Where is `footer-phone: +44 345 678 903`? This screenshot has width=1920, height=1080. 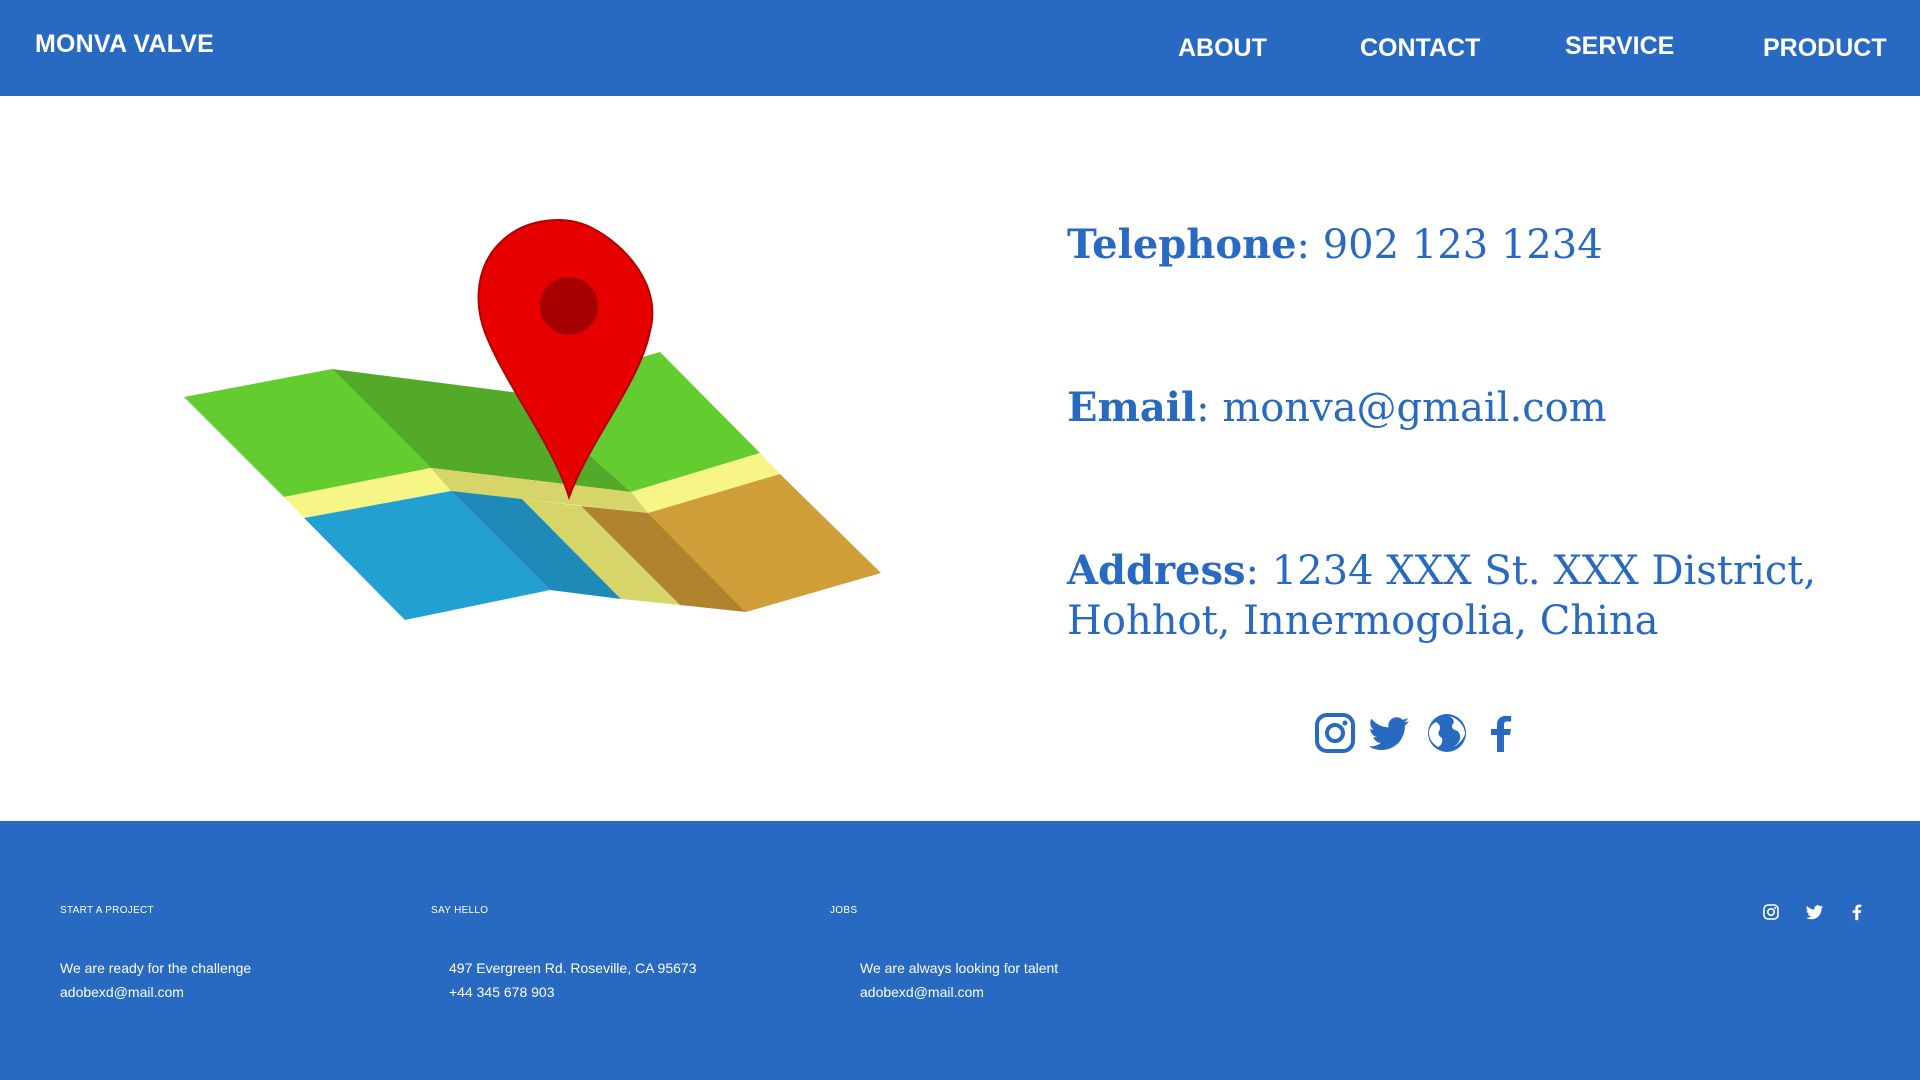 footer-phone: +44 345 678 903 is located at coordinates (502, 992).